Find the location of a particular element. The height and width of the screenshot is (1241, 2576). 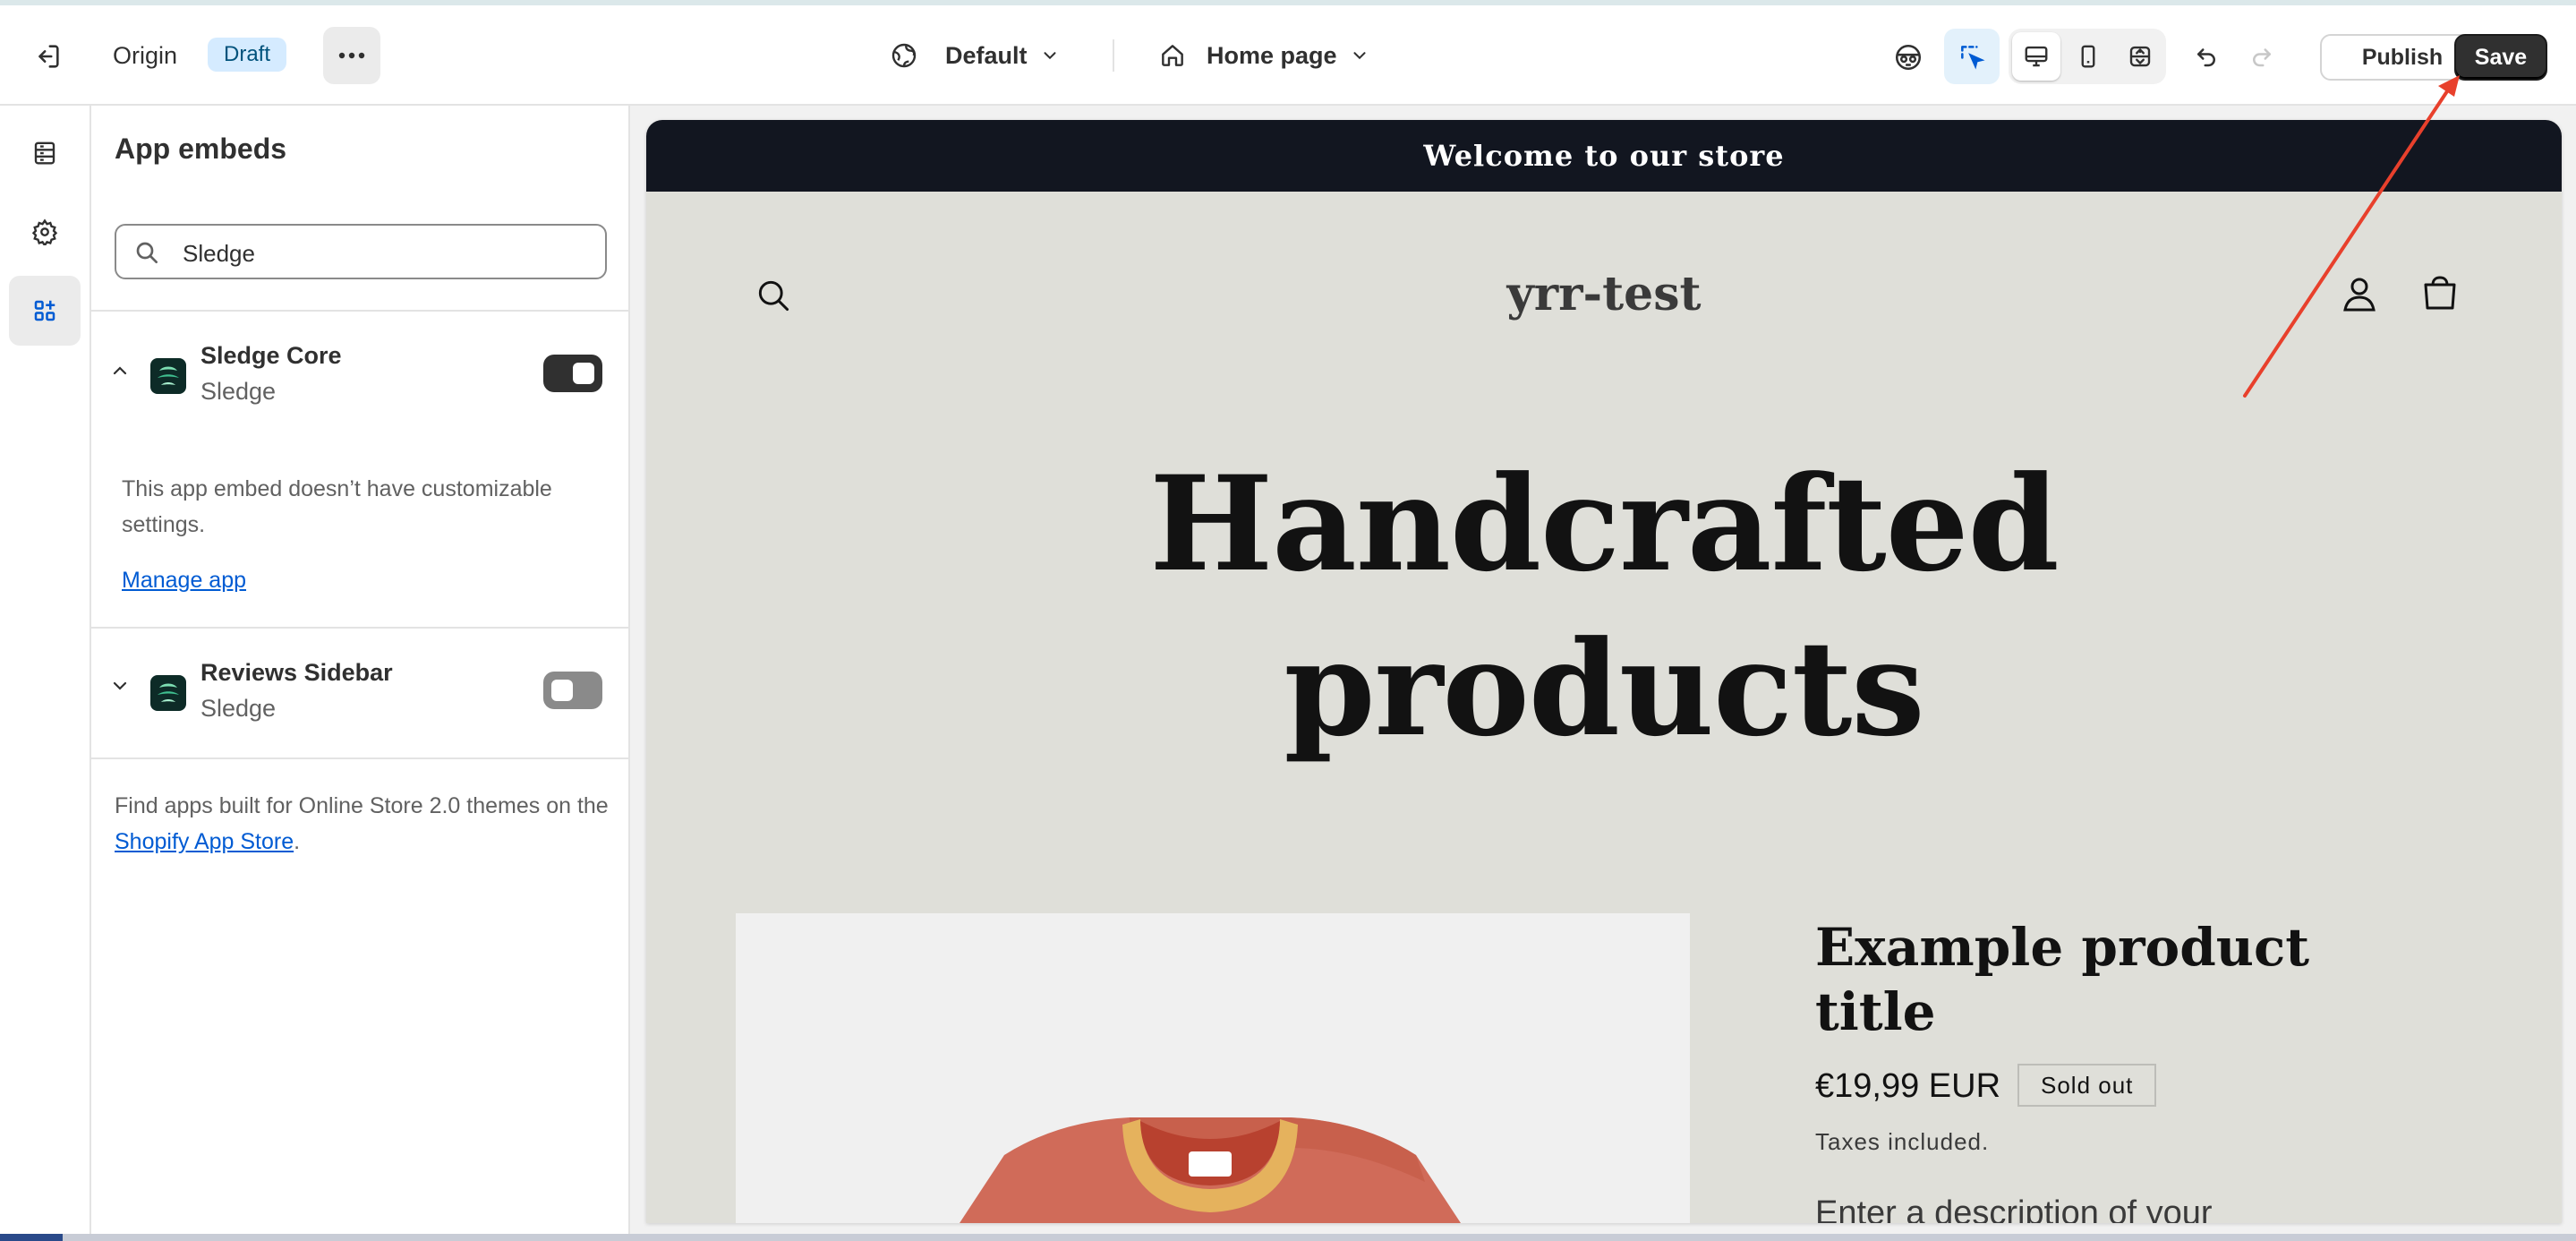

account-icon is located at coordinates (2359, 296).